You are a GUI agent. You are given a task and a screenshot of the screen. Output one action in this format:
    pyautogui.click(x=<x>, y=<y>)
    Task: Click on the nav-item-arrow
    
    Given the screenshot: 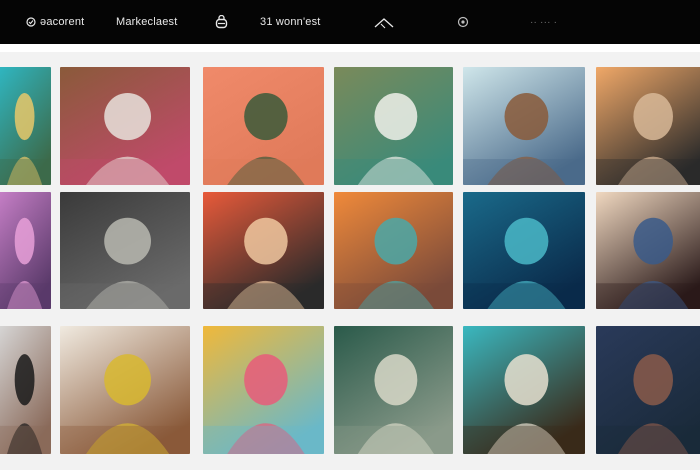 What is the action you would take?
    pyautogui.click(x=384, y=22)
    